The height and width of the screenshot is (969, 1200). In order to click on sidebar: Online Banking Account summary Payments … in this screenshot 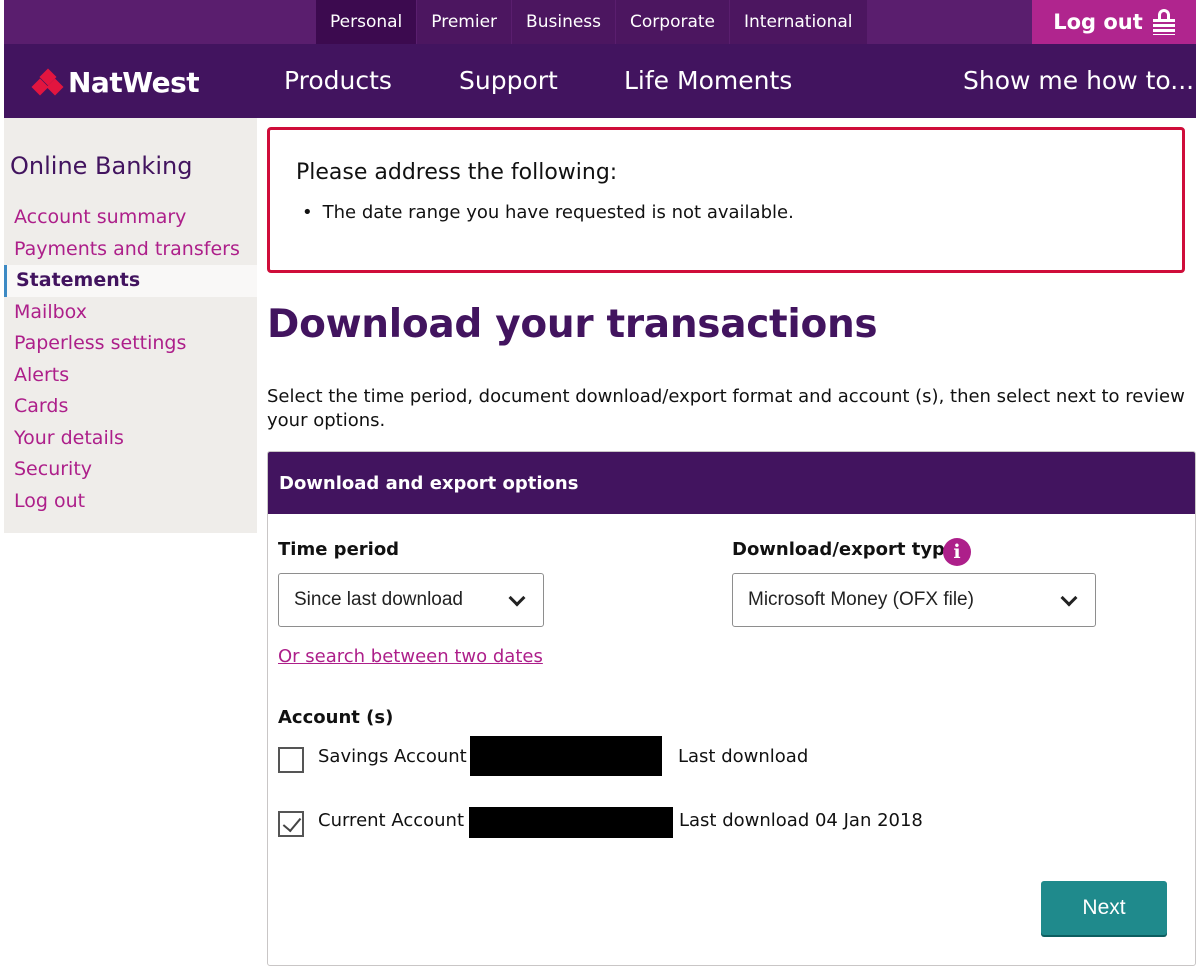, I will do `click(130, 325)`.